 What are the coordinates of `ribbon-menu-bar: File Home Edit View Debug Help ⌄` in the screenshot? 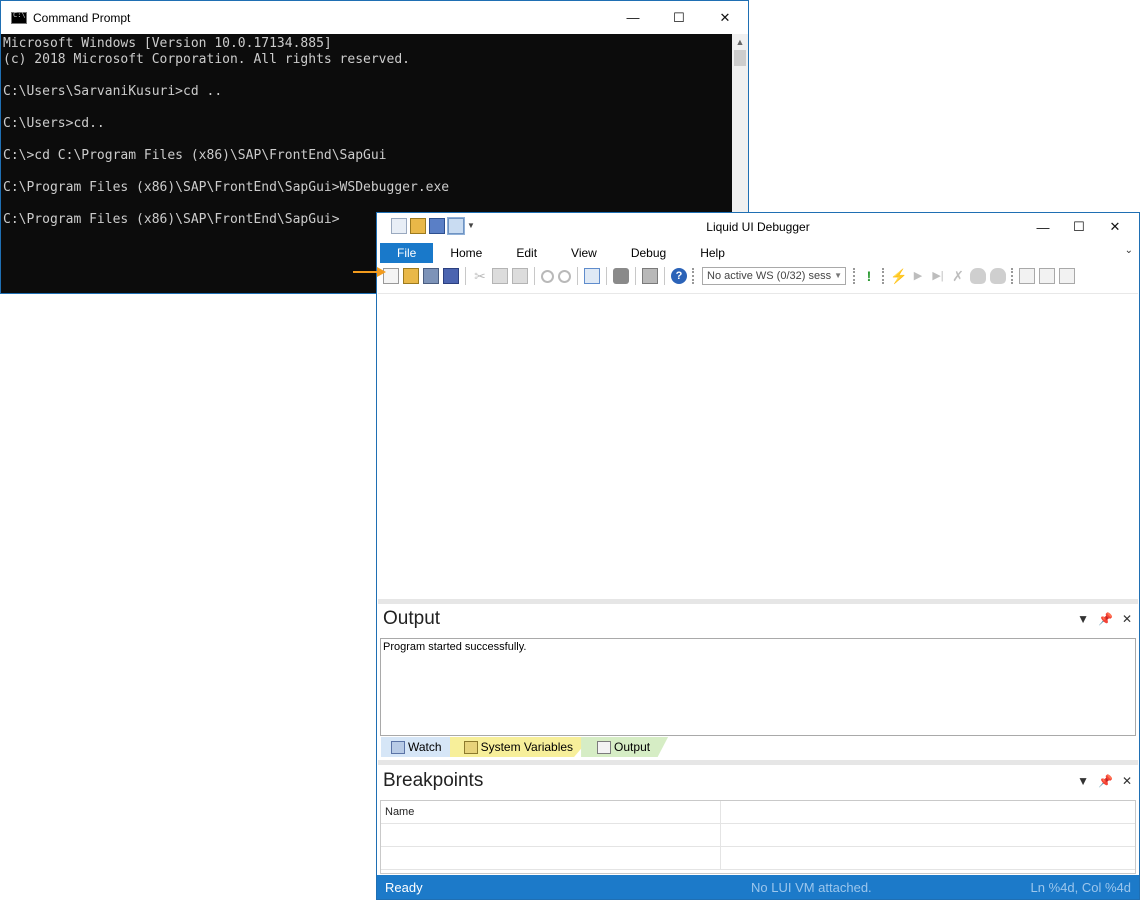 It's located at (758, 252).